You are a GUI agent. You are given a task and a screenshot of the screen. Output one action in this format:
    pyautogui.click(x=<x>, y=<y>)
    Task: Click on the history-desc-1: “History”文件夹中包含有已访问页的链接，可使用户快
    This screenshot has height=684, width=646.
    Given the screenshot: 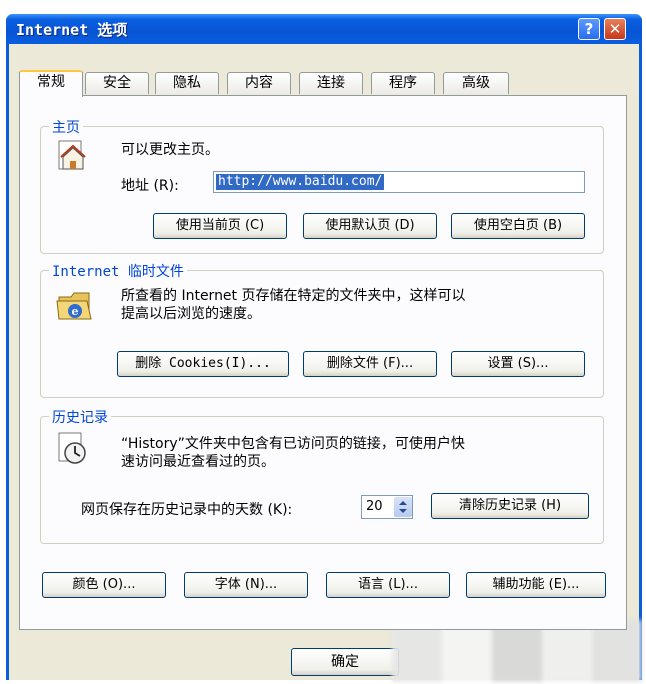 What is the action you would take?
    pyautogui.click(x=293, y=444)
    